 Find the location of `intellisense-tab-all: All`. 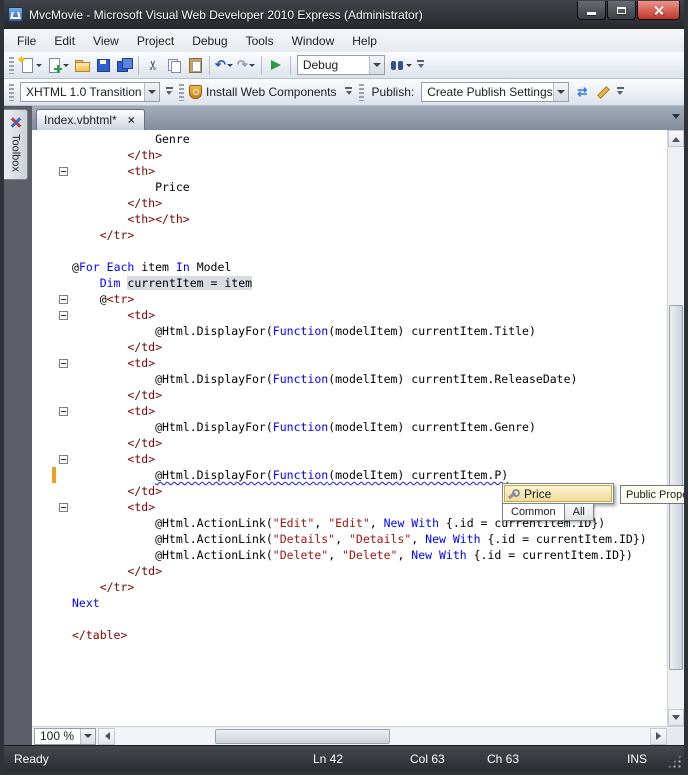

intellisense-tab-all: All is located at coordinates (578, 512).